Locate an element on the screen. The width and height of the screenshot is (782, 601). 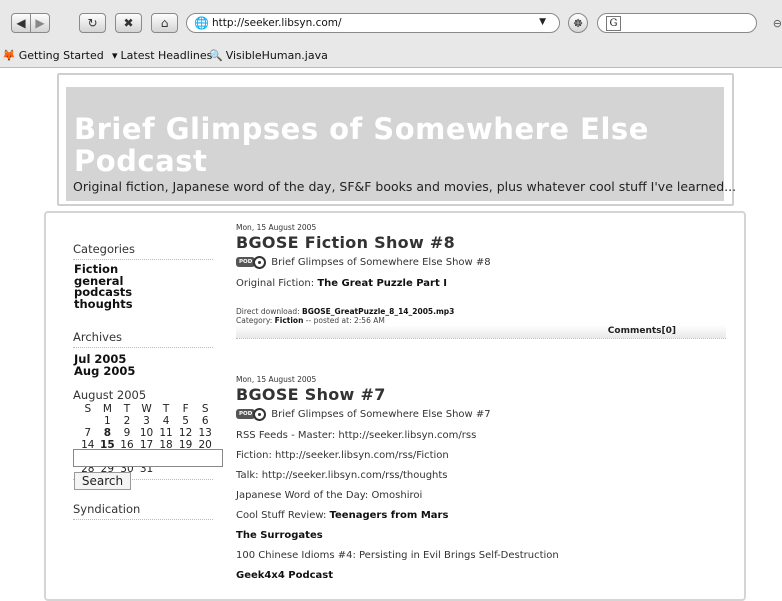
feed-icon: ☸ is located at coordinates (578, 23).